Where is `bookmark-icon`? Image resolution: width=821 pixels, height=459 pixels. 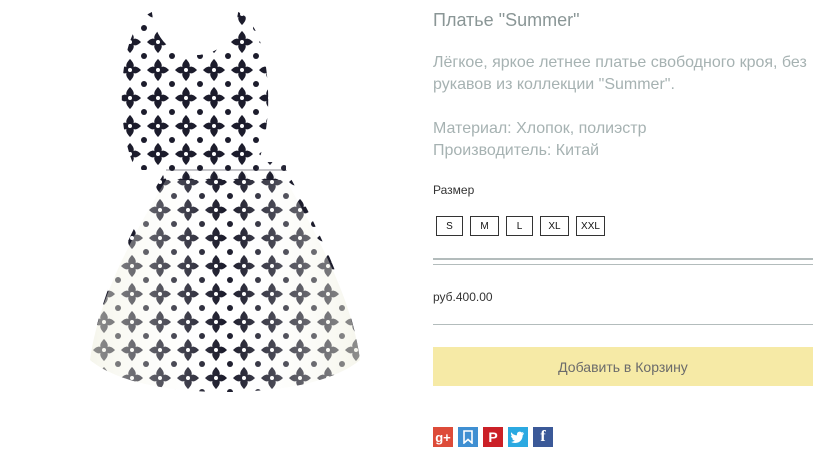 bookmark-icon is located at coordinates (468, 437).